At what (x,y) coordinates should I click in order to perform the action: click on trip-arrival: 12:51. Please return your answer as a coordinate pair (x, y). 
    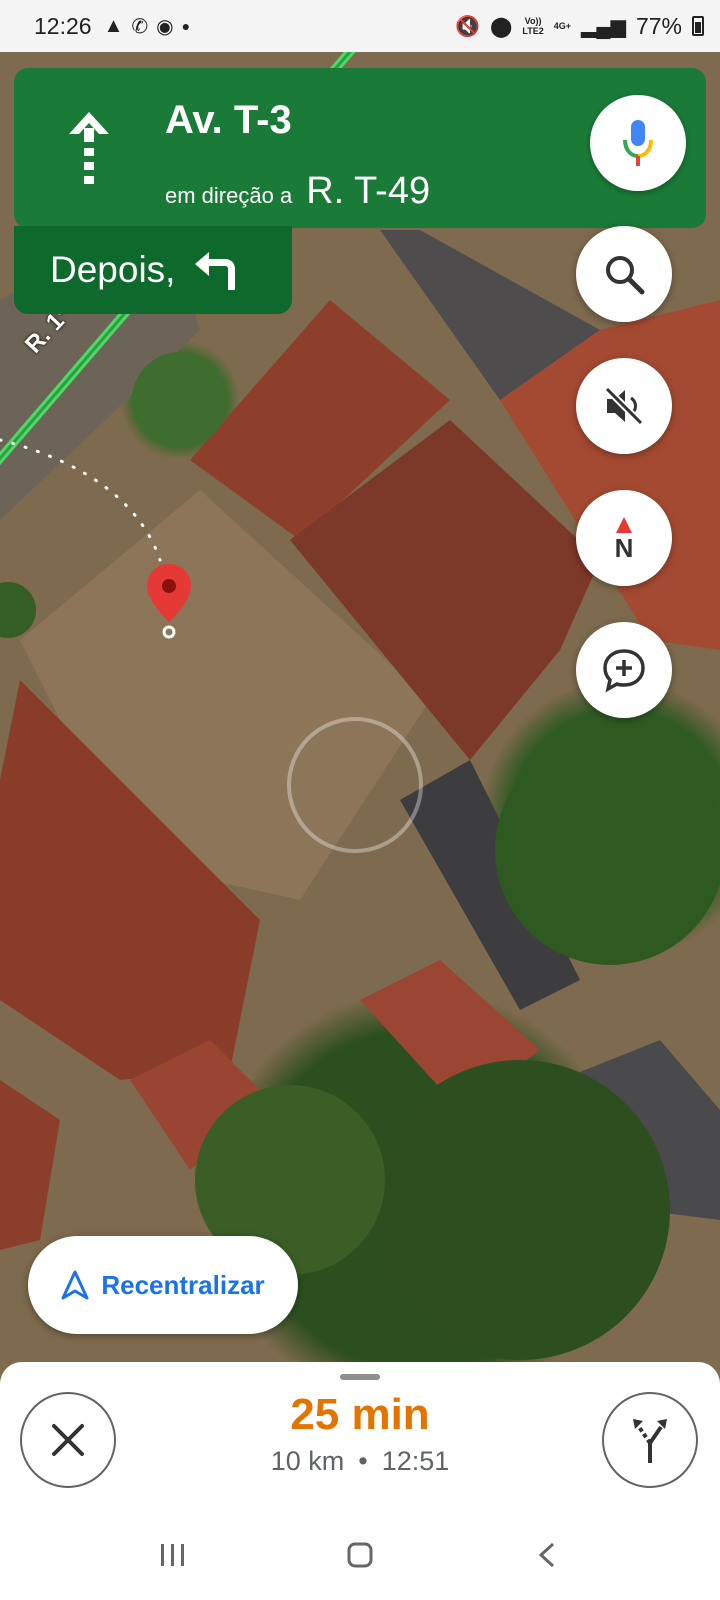
    Looking at the image, I should click on (415, 1461).